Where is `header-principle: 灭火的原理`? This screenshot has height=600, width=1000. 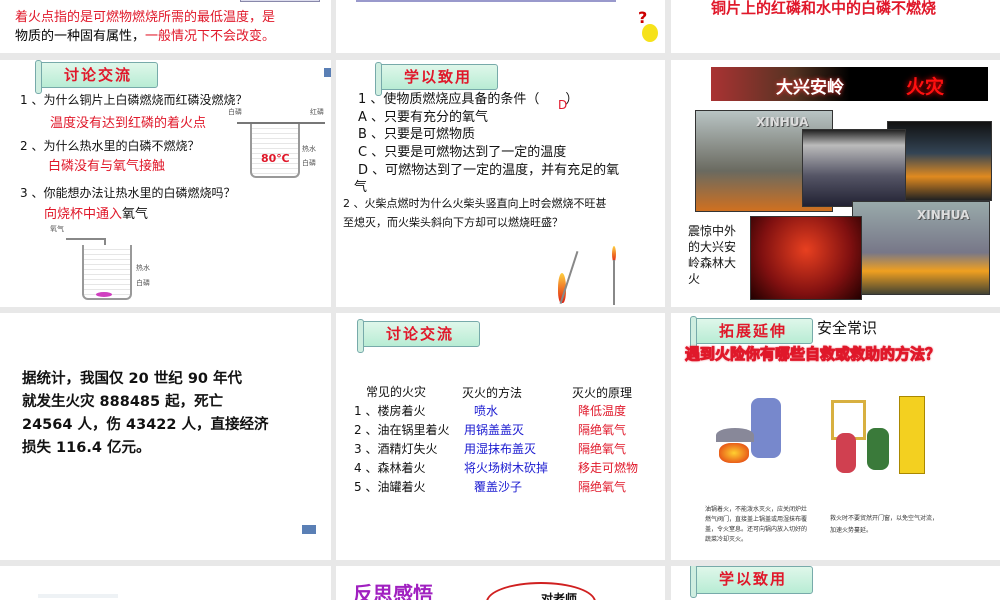
header-principle: 灭火的原理 is located at coordinates (602, 393).